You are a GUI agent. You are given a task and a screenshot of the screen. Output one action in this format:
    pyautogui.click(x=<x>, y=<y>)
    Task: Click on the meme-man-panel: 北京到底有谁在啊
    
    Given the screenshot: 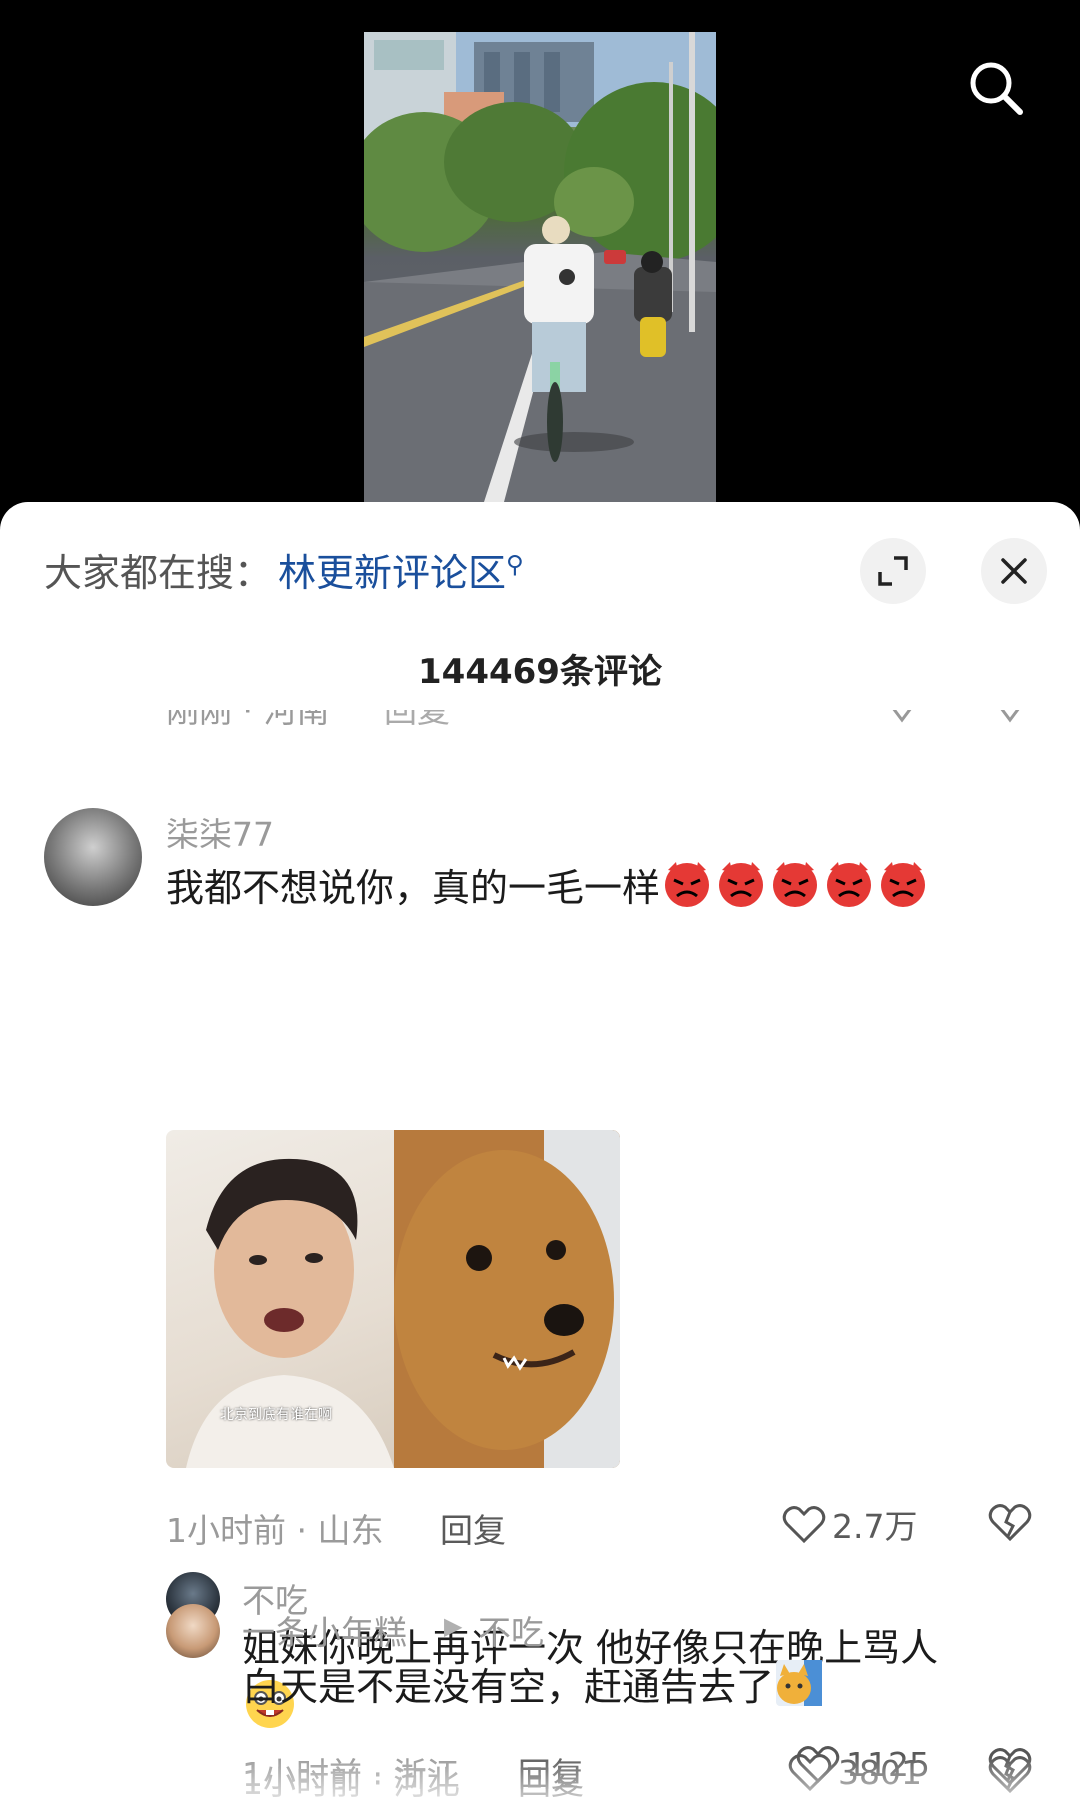 What is the action you would take?
    pyautogui.click(x=280, y=1299)
    